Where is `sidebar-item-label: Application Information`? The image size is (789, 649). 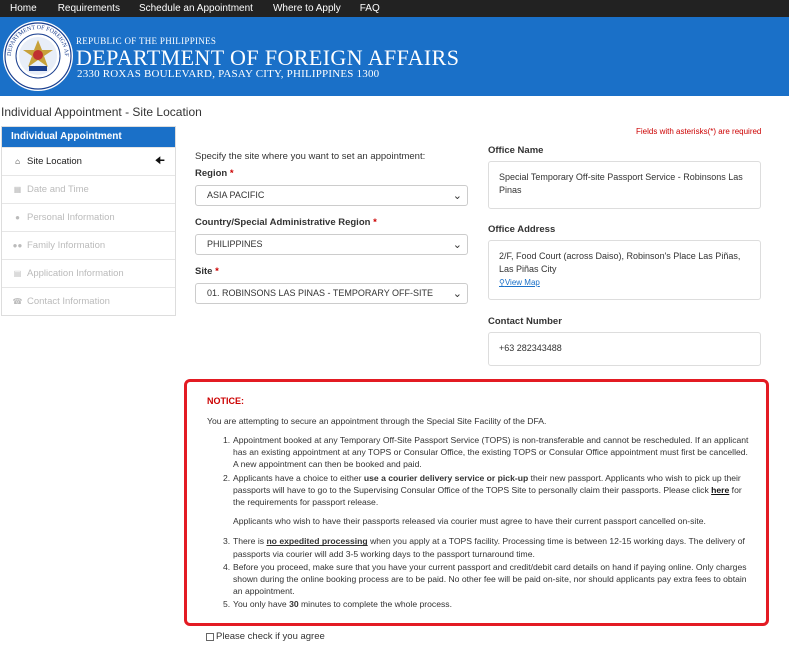
sidebar-item-label: Application Information is located at coordinates (75, 273).